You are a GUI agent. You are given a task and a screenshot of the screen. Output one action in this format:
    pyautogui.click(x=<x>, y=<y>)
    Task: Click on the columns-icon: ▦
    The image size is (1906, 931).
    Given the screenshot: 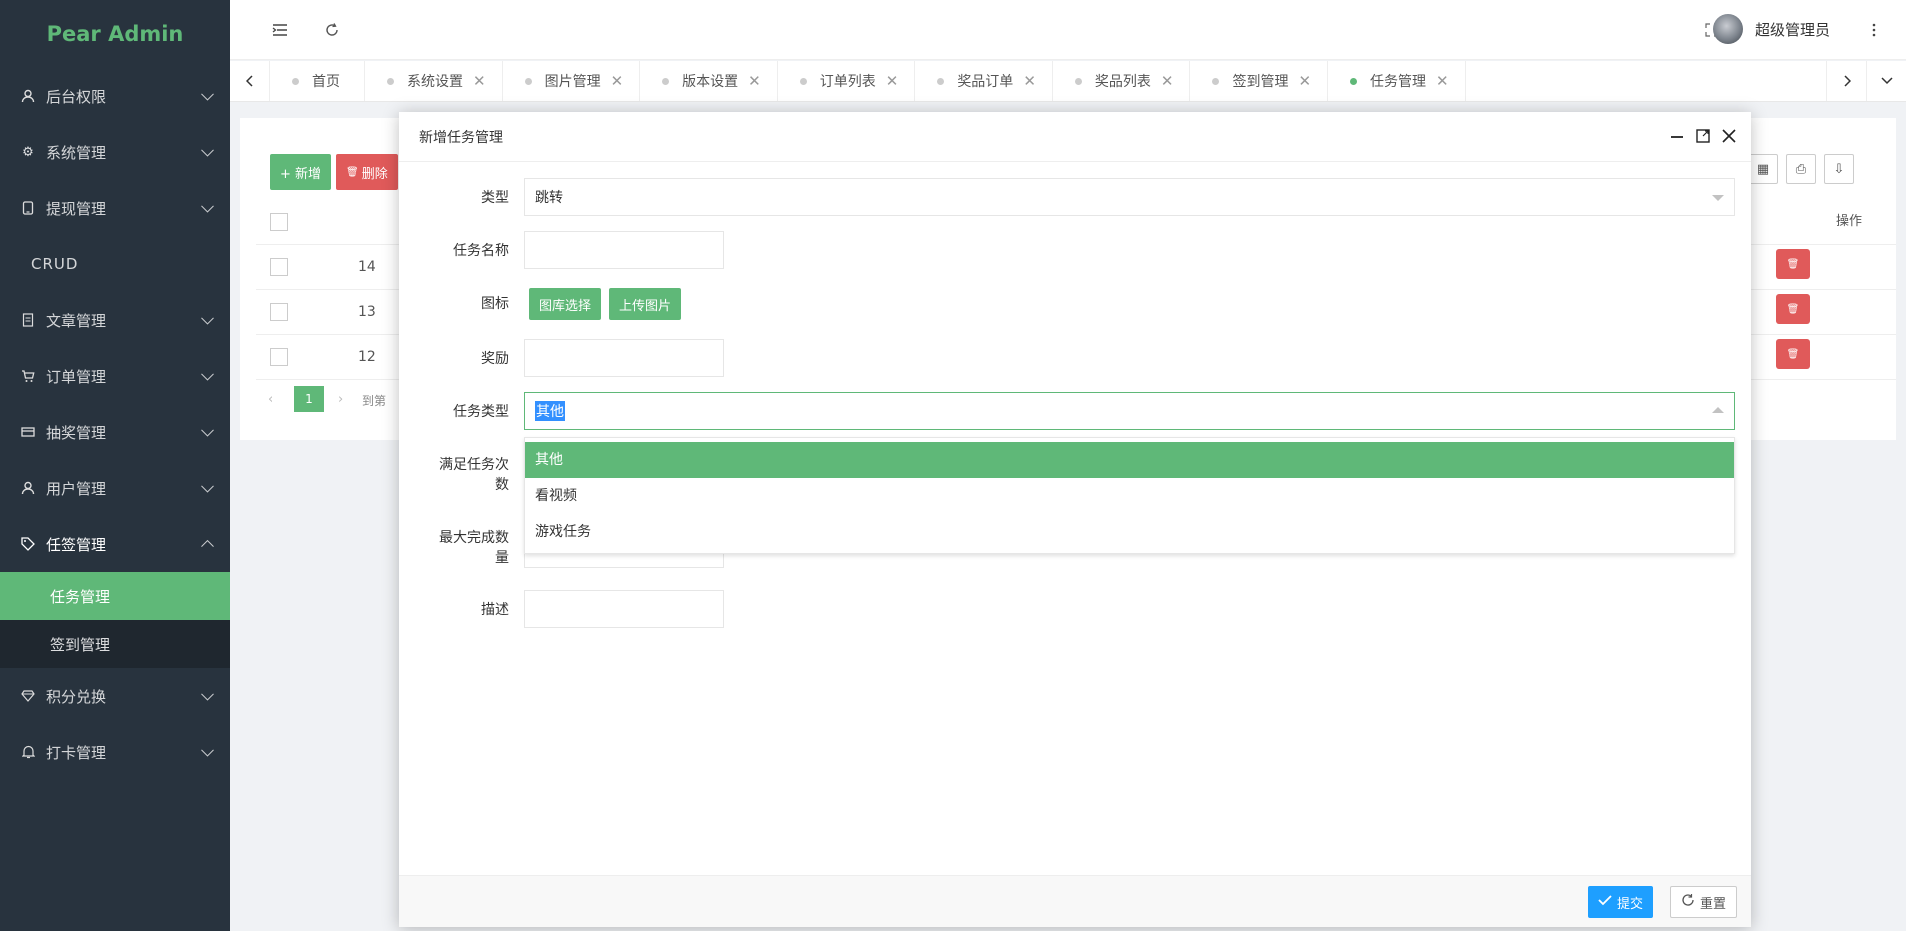 What is the action you would take?
    pyautogui.click(x=1763, y=169)
    